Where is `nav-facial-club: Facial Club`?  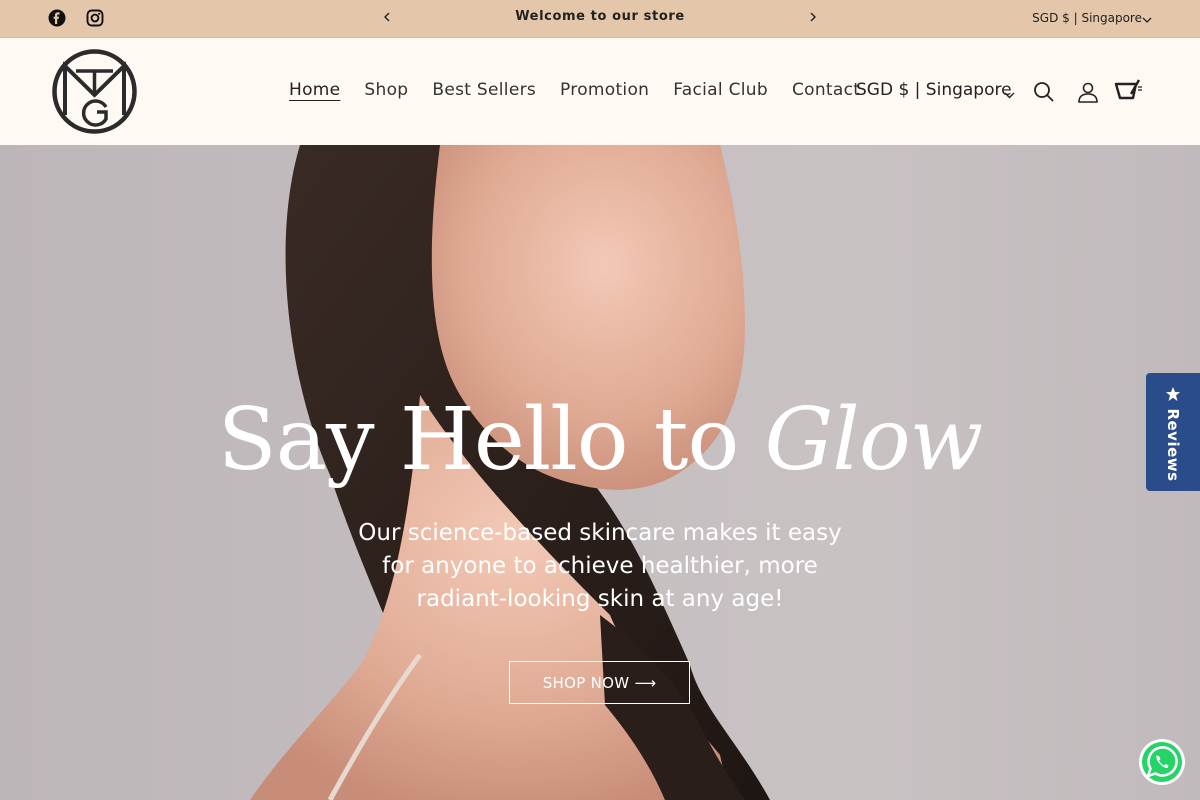 nav-facial-club: Facial Club is located at coordinates (720, 90).